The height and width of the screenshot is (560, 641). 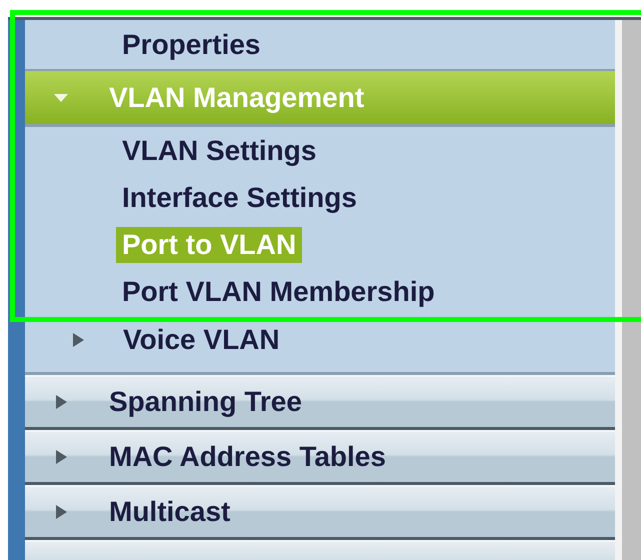 What do you see at coordinates (320, 402) in the screenshot?
I see `section-header: Spanning Tree` at bounding box center [320, 402].